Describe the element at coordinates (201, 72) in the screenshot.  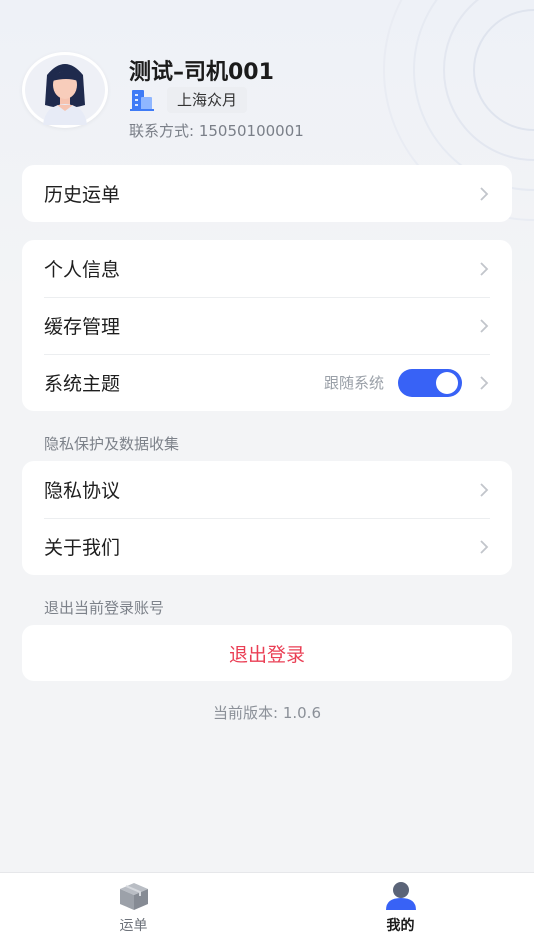
I see `driver-name: 测试–司机001` at that location.